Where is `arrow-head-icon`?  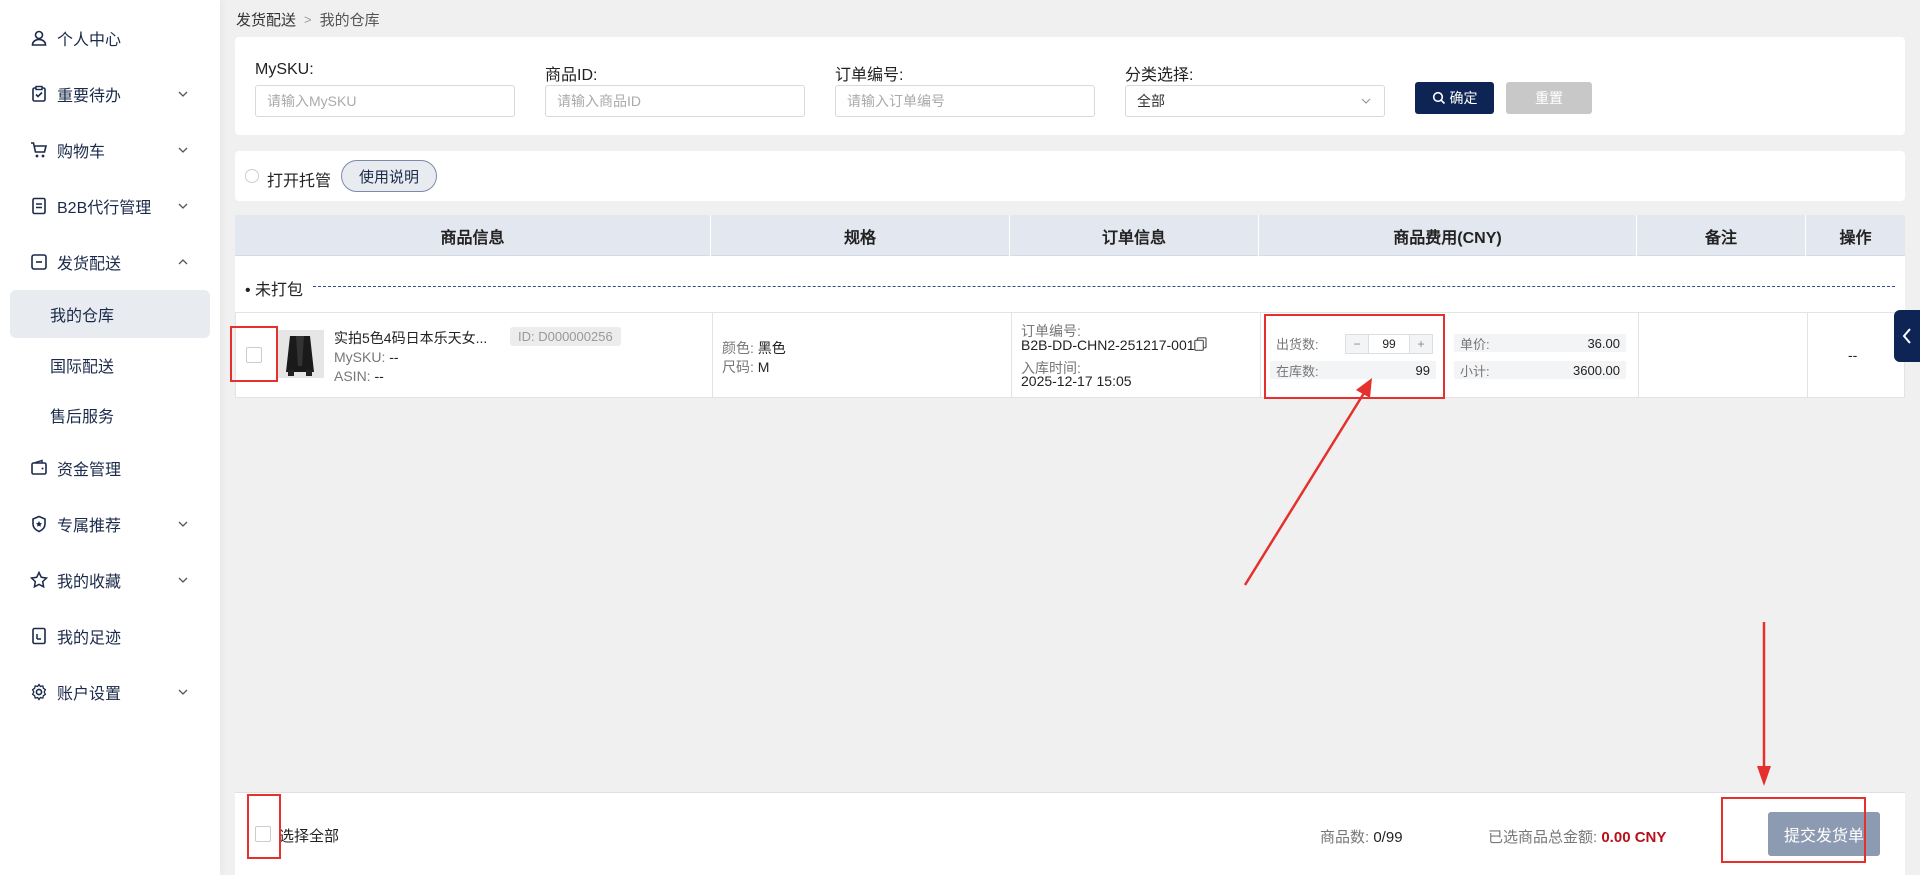 arrow-head-icon is located at coordinates (1764, 776).